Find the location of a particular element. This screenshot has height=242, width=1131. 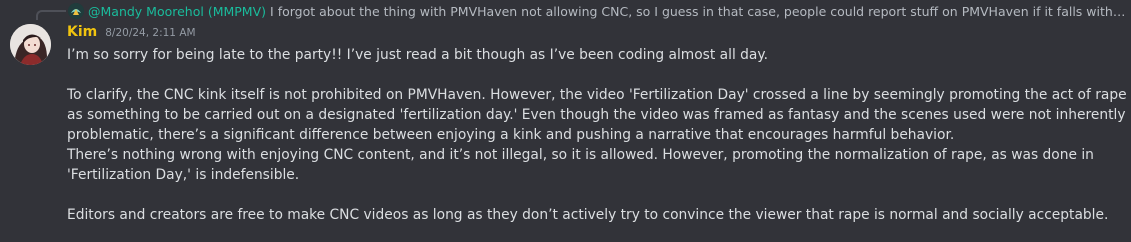

reply-avatar is located at coordinates (76, 11).